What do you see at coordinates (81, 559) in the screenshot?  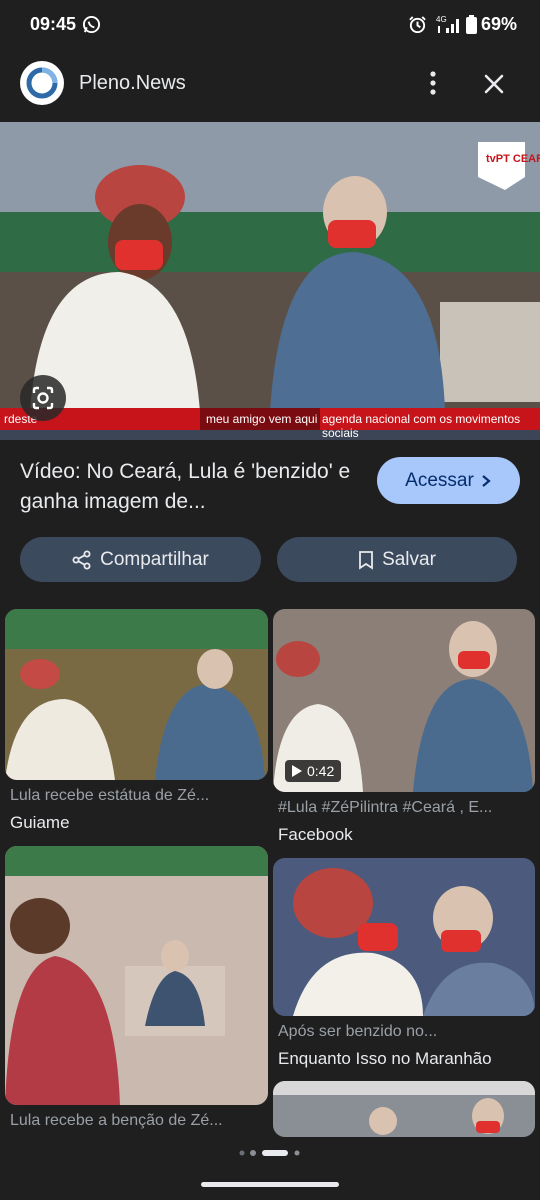 I see `share-icon` at bounding box center [81, 559].